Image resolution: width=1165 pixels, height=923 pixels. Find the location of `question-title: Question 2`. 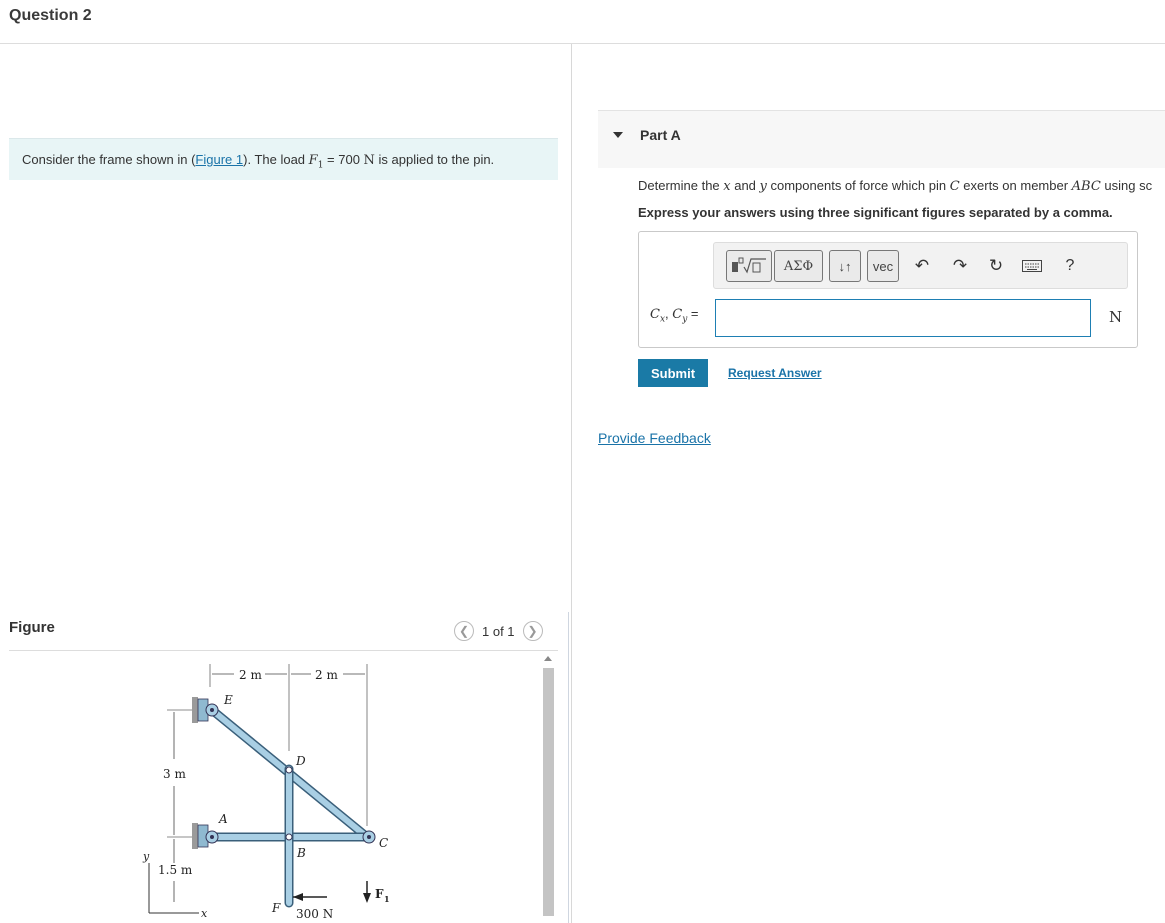

question-title: Question 2 is located at coordinates (50, 15).